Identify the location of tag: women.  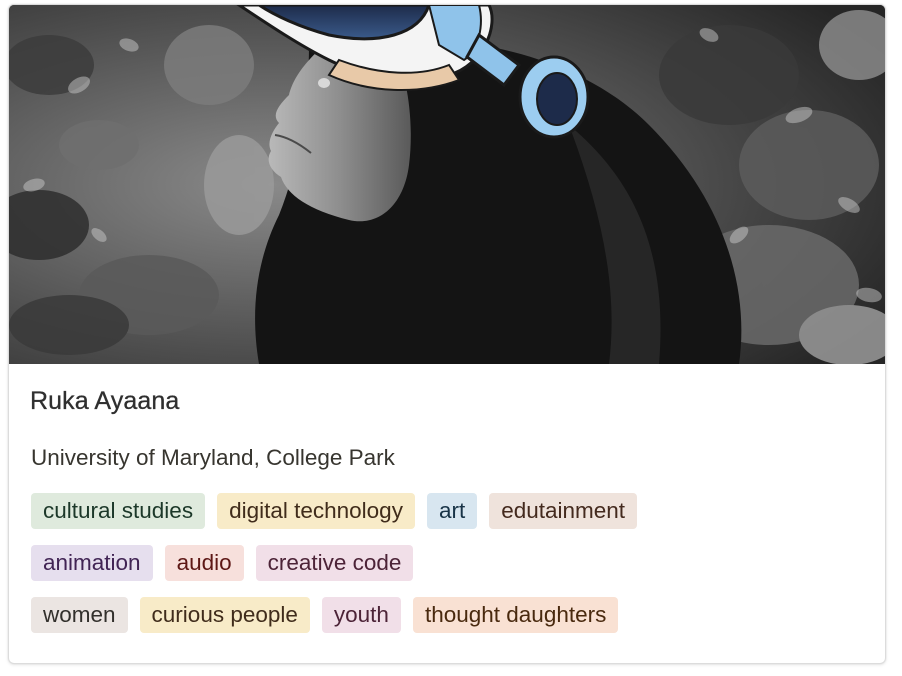
(79, 615).